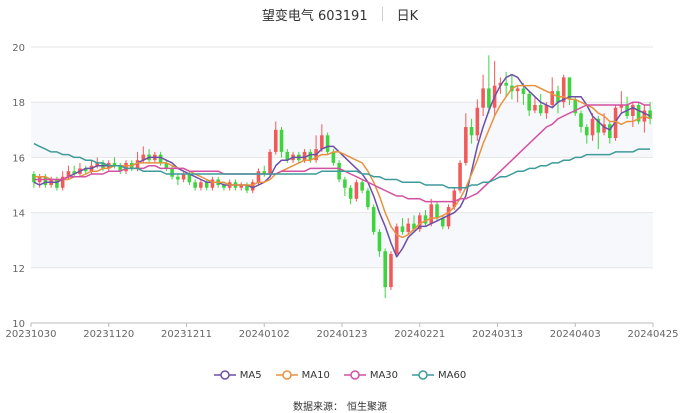 This screenshot has width=680, height=413. What do you see at coordinates (250, 375) in the screenshot?
I see `legend-label-ma5: MA5` at bounding box center [250, 375].